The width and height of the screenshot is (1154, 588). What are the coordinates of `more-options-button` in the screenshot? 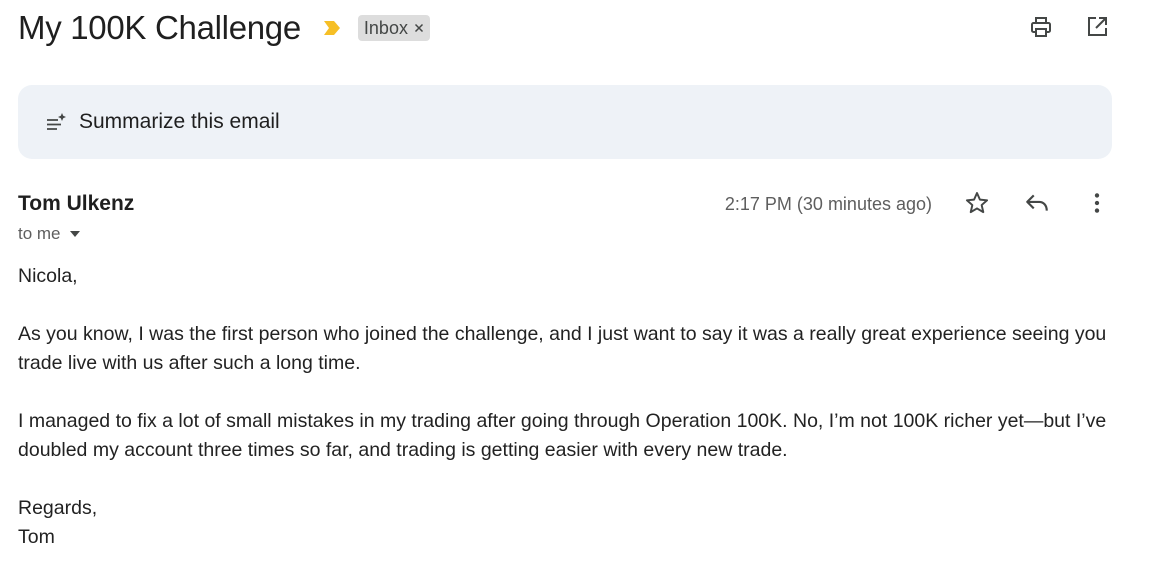 It's located at (1097, 203).